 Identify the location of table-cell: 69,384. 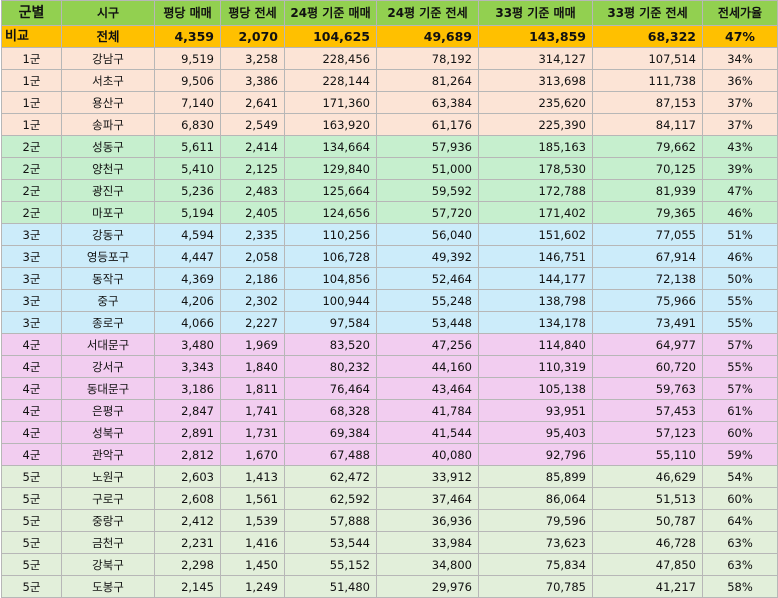
(330, 432).